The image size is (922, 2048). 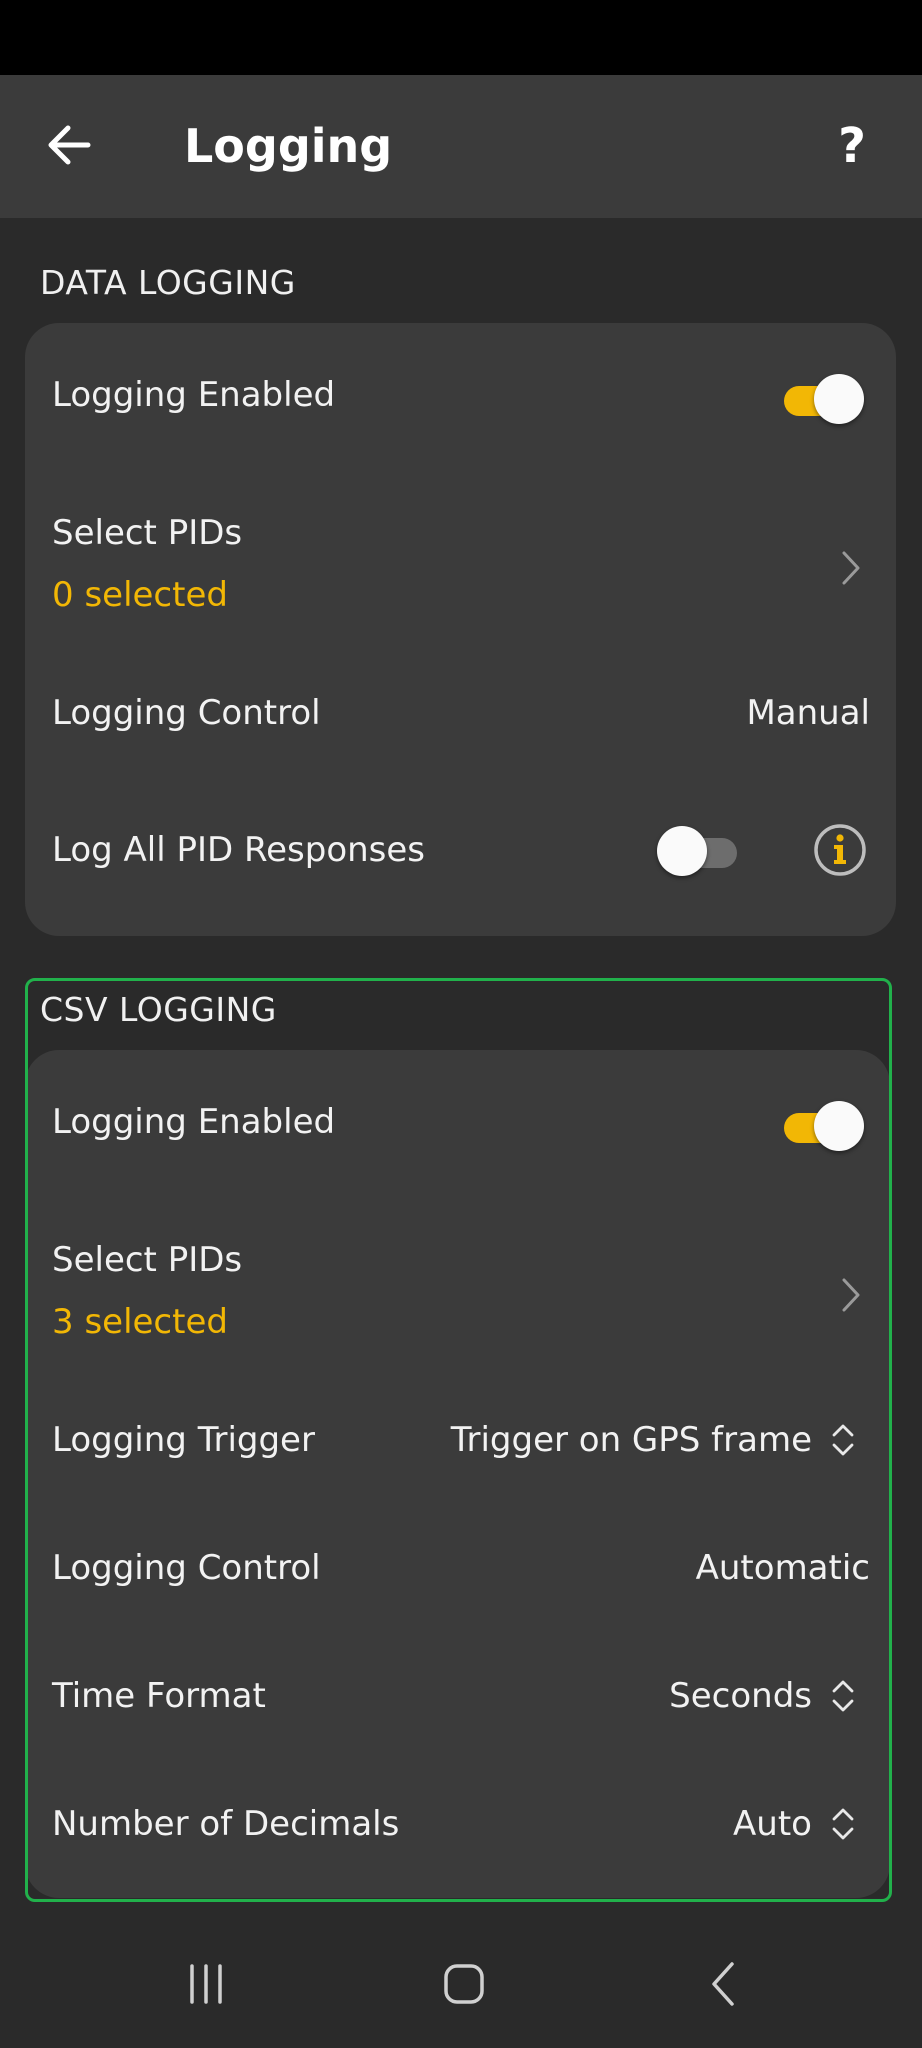 I want to click on recents-icon, so click(x=206, y=1984).